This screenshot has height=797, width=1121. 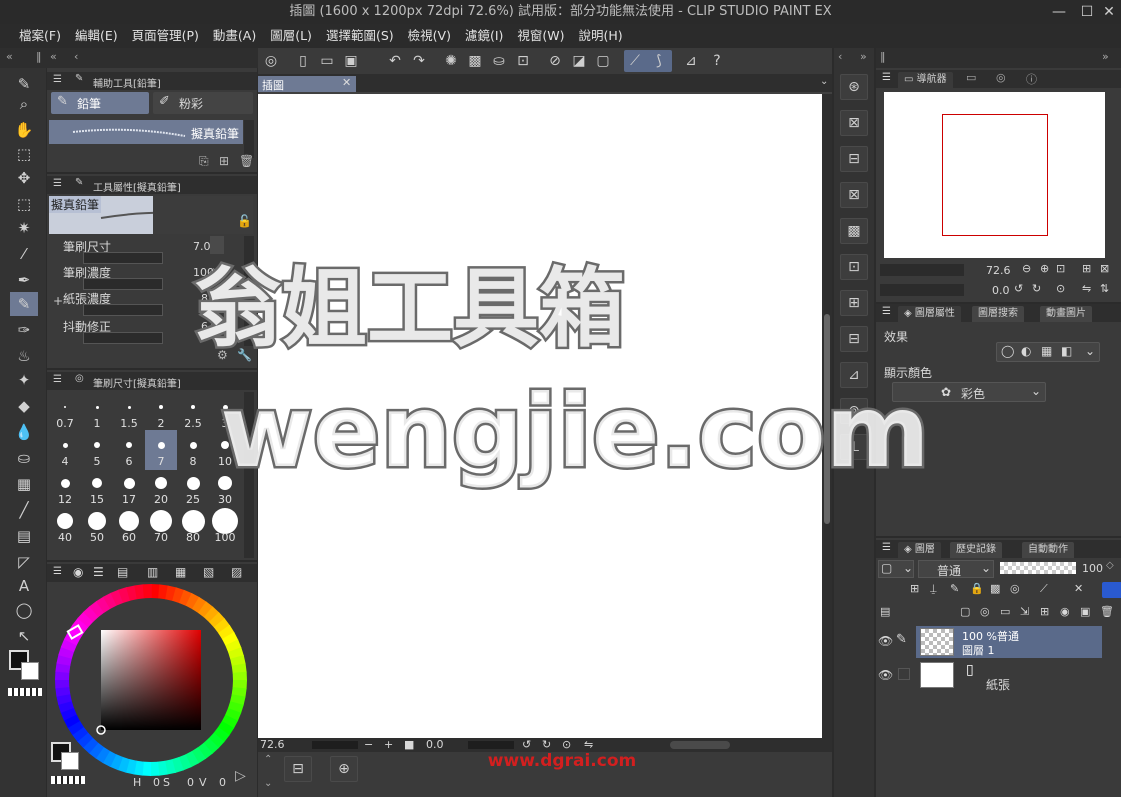 I want to click on watermark-line2: wengjie.com, so click(x=575, y=431).